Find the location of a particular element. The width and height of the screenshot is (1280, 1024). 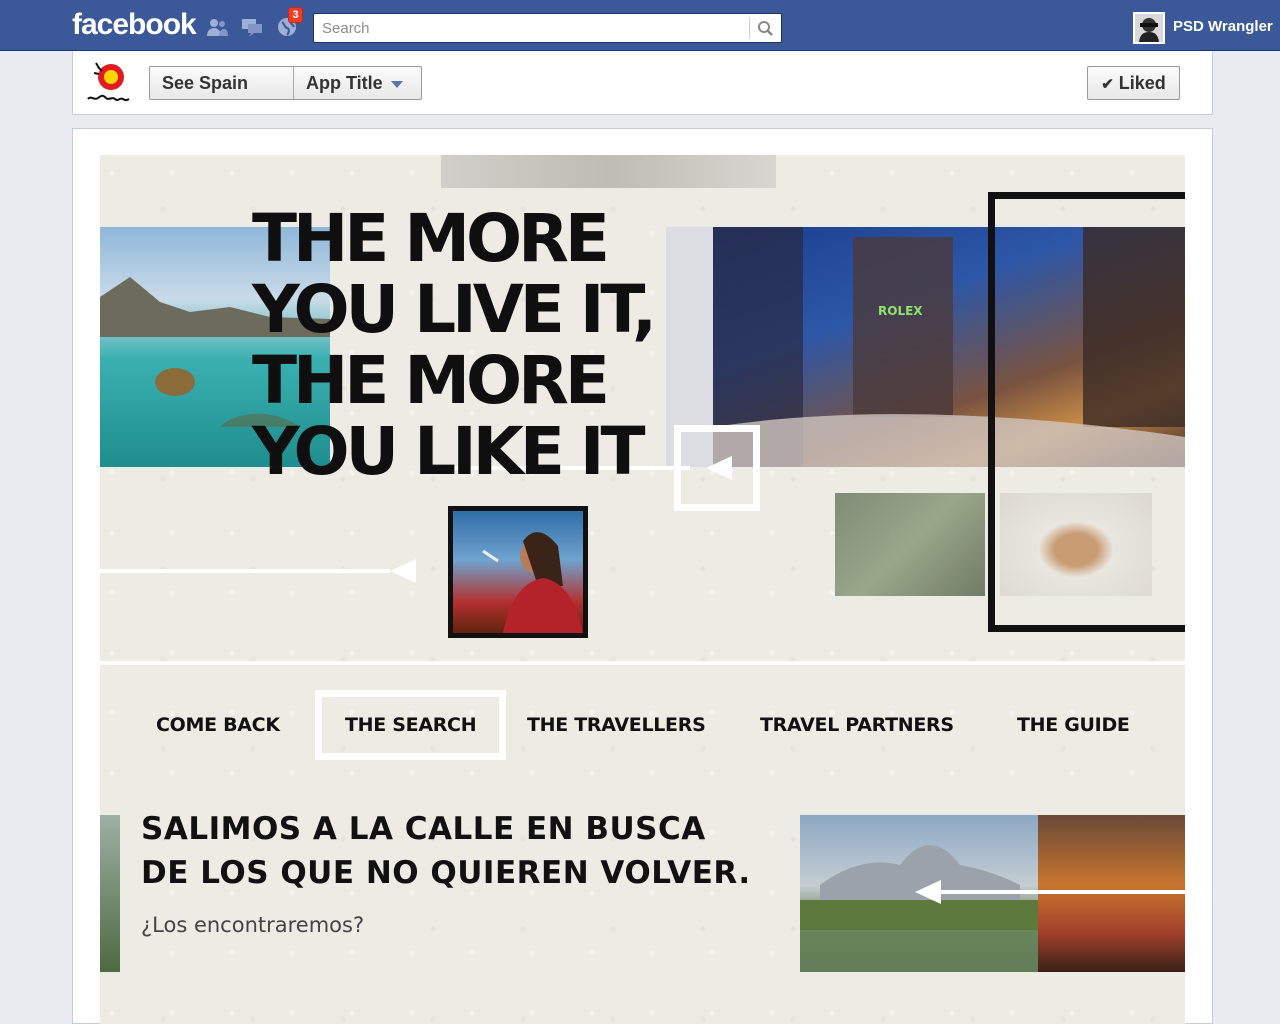

facebook-top-bar: facebook 3 PSD Wrangler is located at coordinates (640, 25).